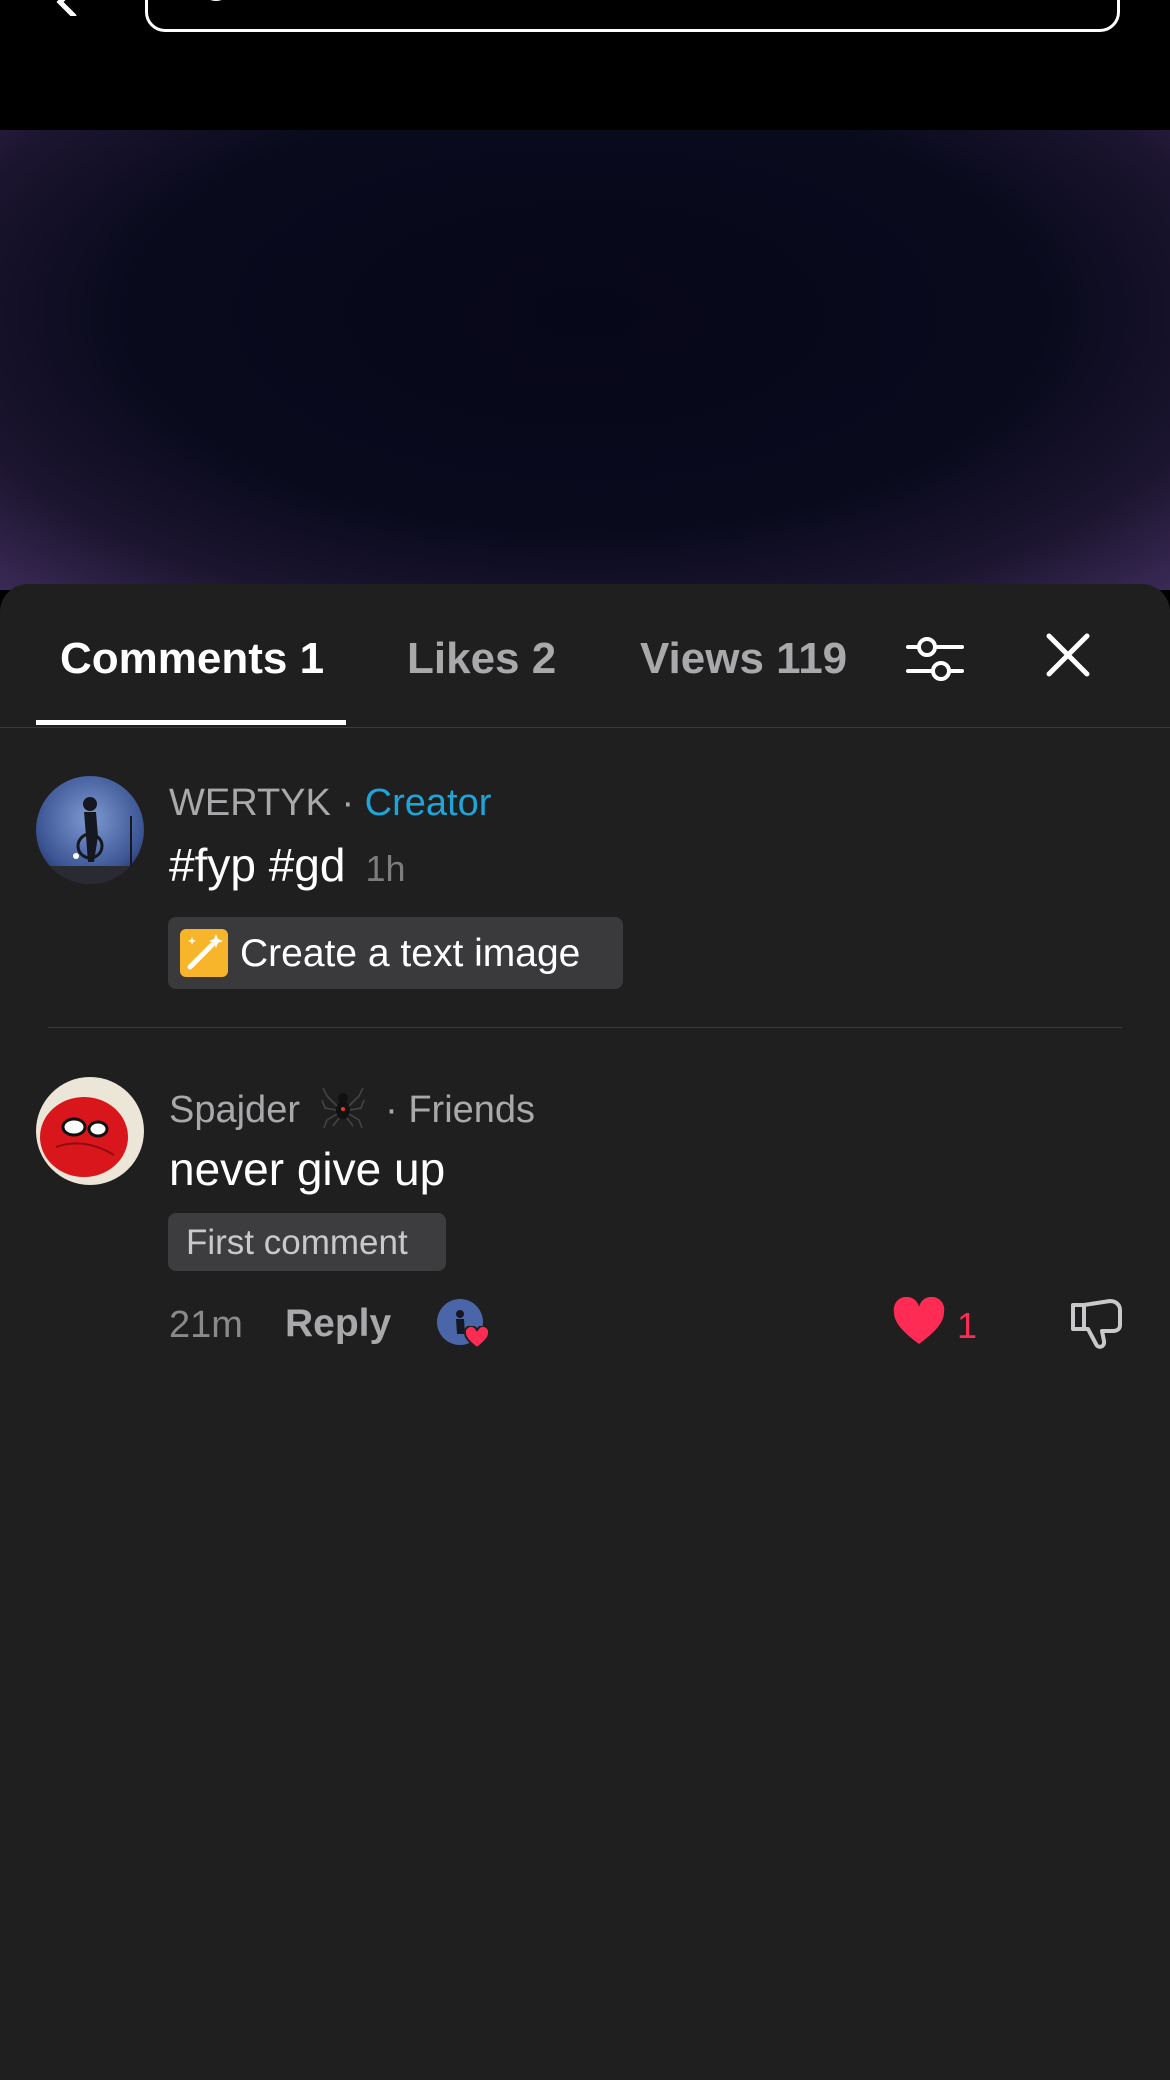 This screenshot has height=2080, width=1170. Describe the element at coordinates (477, 1338) in the screenshot. I see `heart-badge-icon` at that location.